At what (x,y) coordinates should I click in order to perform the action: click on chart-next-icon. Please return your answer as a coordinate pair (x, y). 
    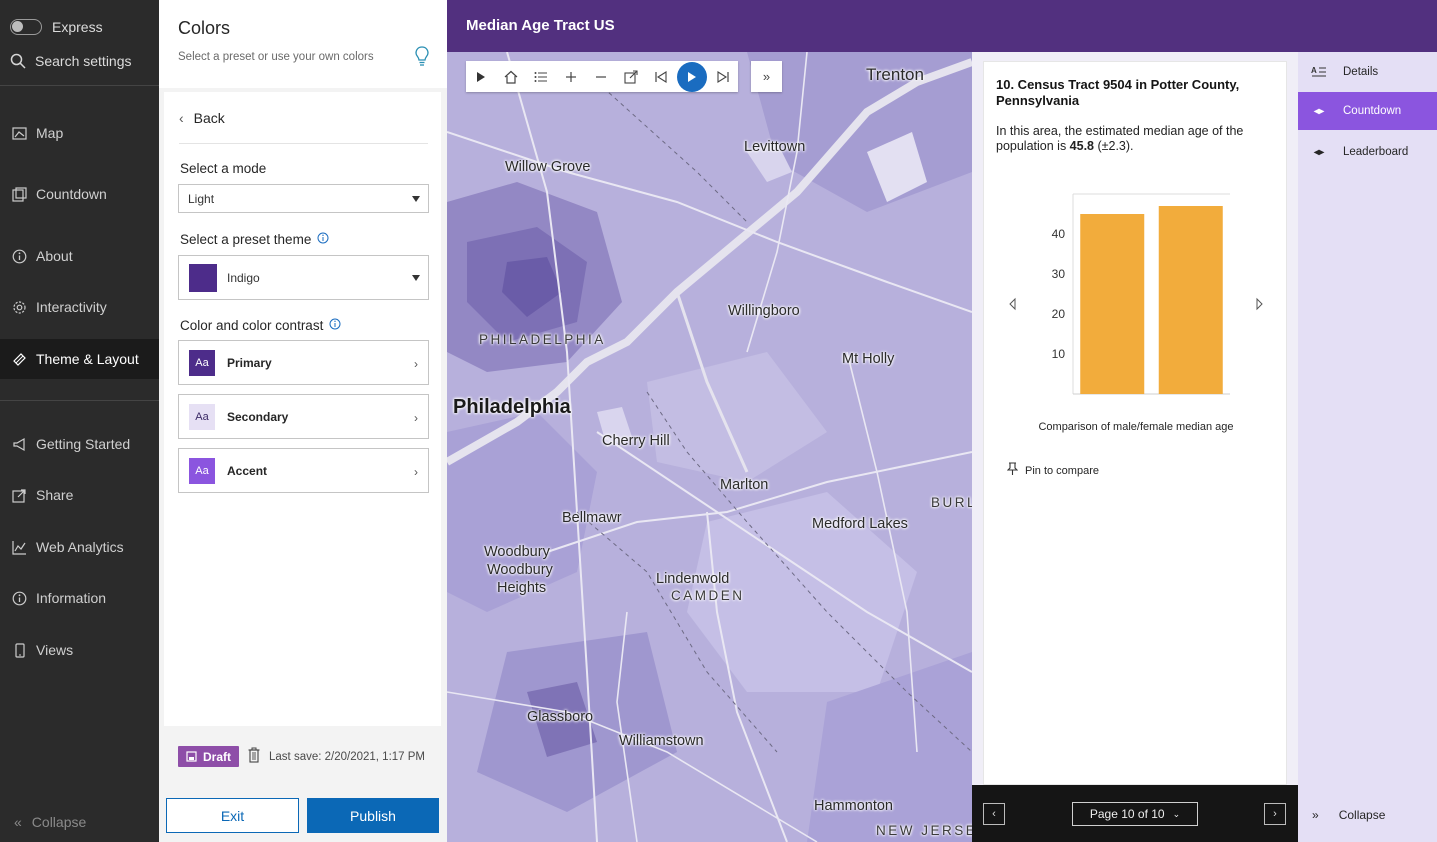
    Looking at the image, I should click on (1259, 304).